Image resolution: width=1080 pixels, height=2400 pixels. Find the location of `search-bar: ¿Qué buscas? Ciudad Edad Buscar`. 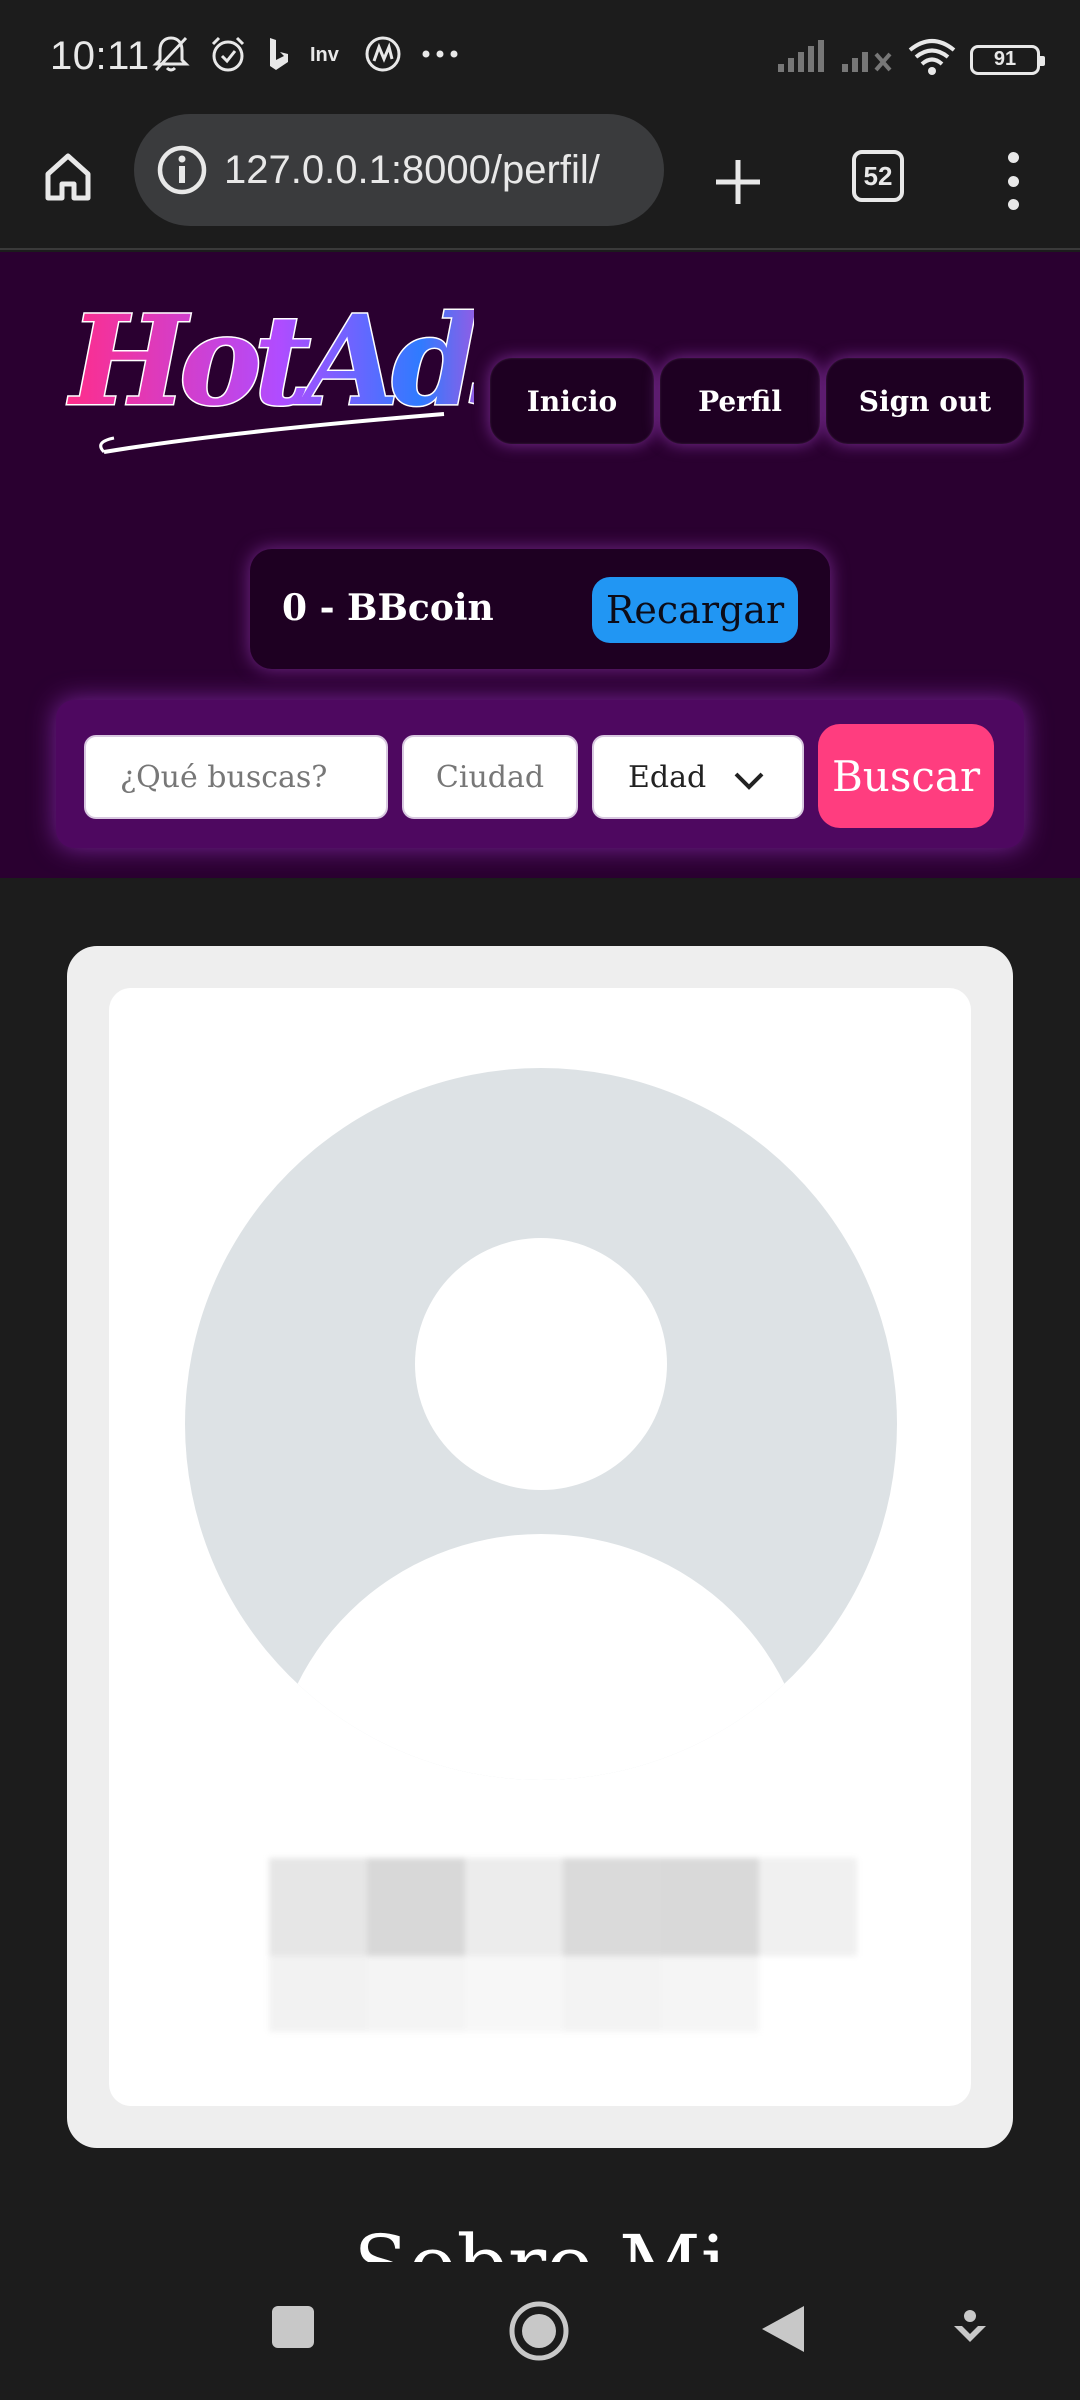

search-bar: ¿Qué buscas? Ciudad Edad Buscar is located at coordinates (540, 774).